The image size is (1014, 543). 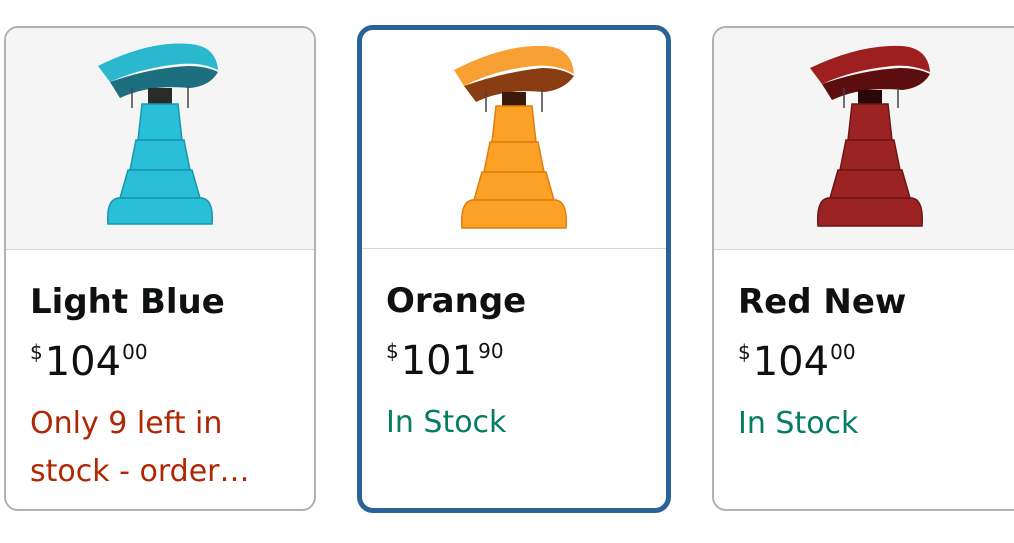 What do you see at coordinates (127, 302) in the screenshot?
I see `variant-name: Light Blue` at bounding box center [127, 302].